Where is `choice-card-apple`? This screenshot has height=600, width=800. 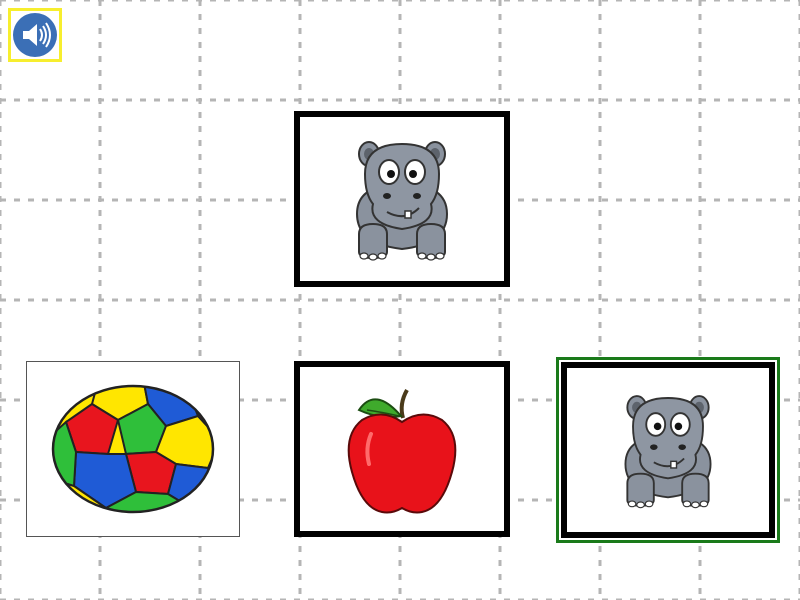
choice-card-apple is located at coordinates (402, 449).